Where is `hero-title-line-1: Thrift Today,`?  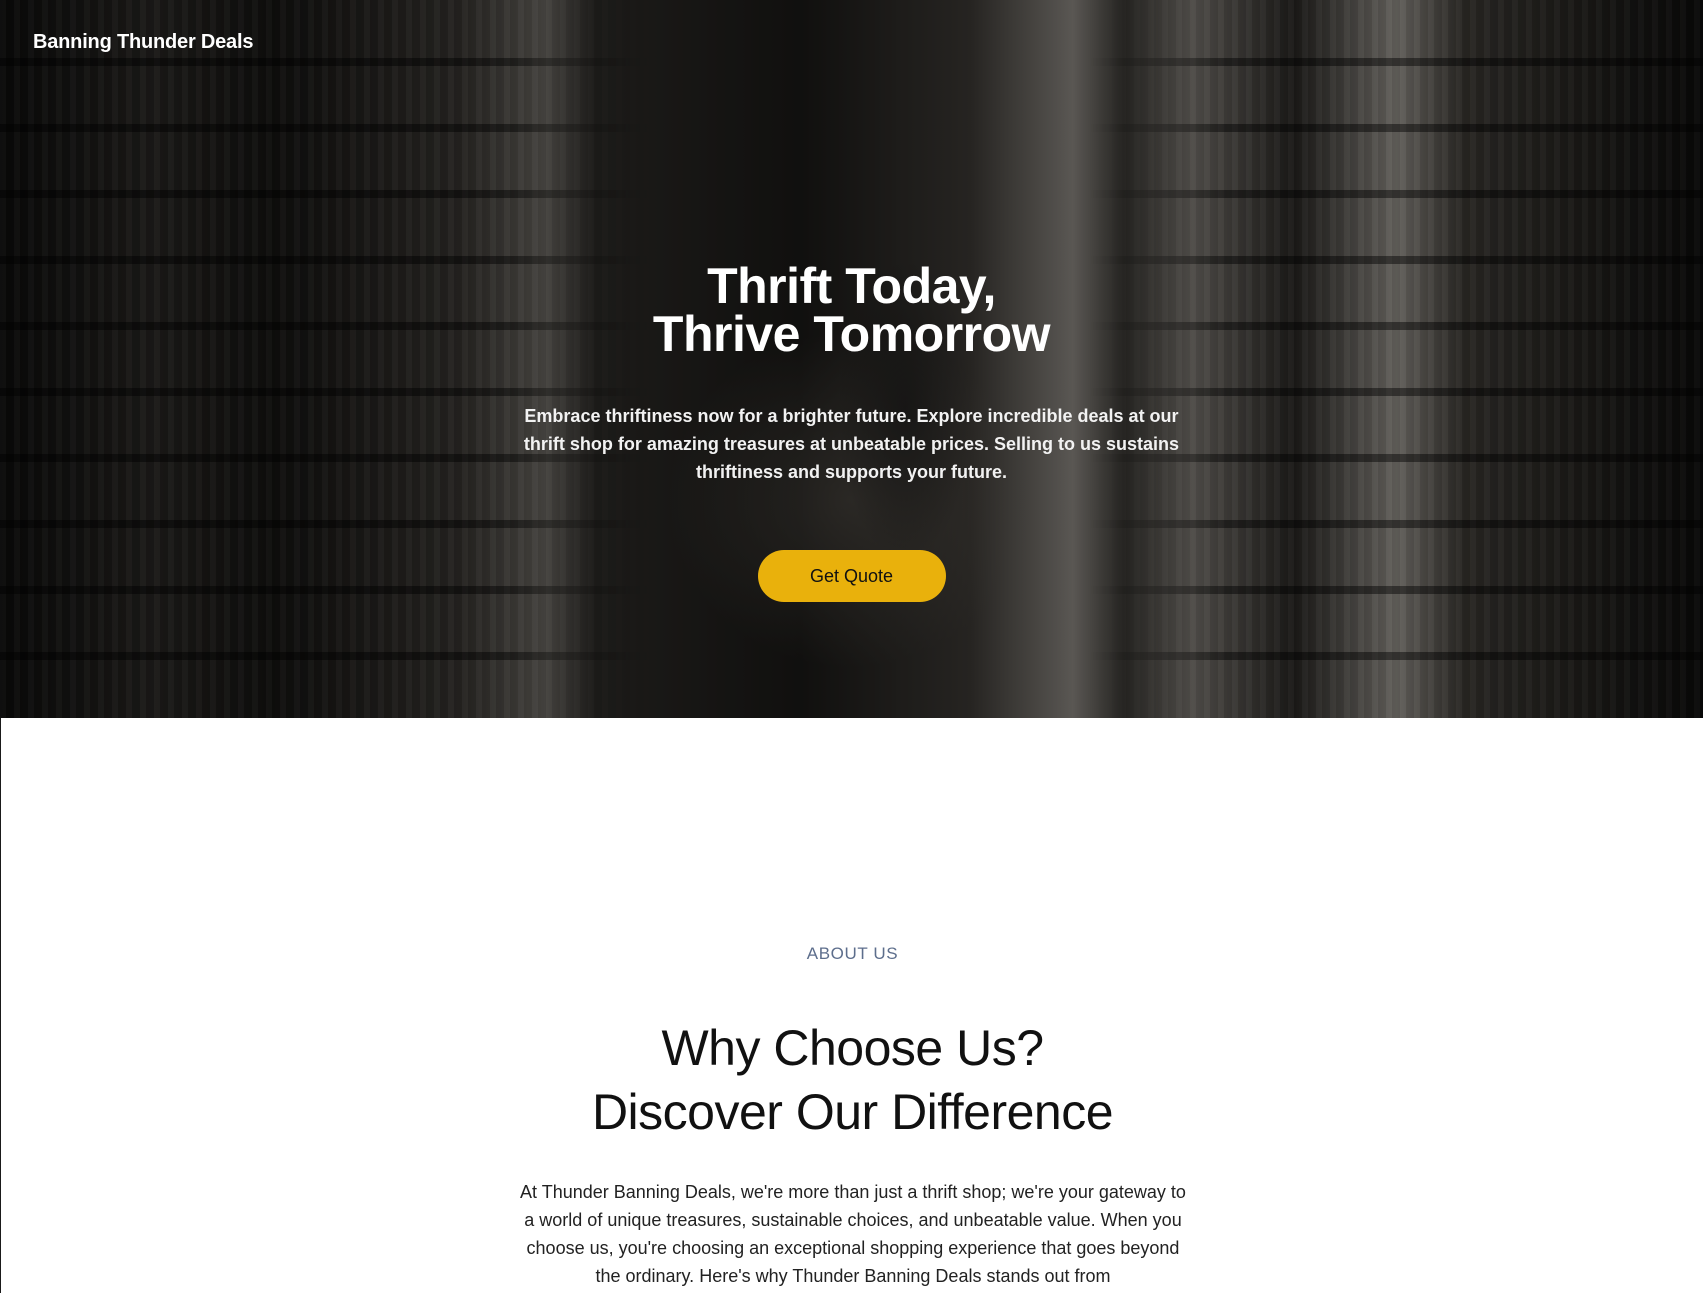 hero-title-line-1: Thrift Today, is located at coordinates (851, 286).